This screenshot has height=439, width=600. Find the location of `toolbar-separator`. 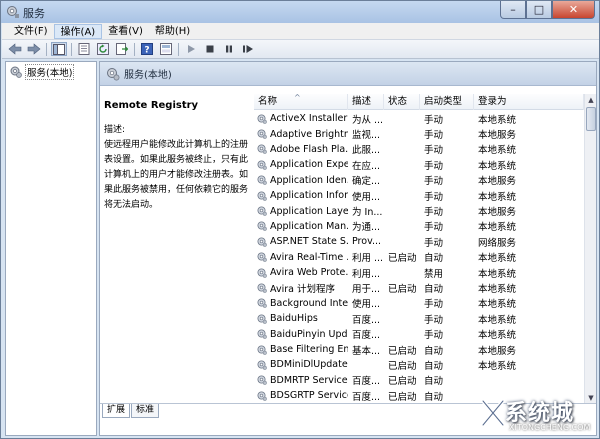

toolbar-separator is located at coordinates (71, 49).